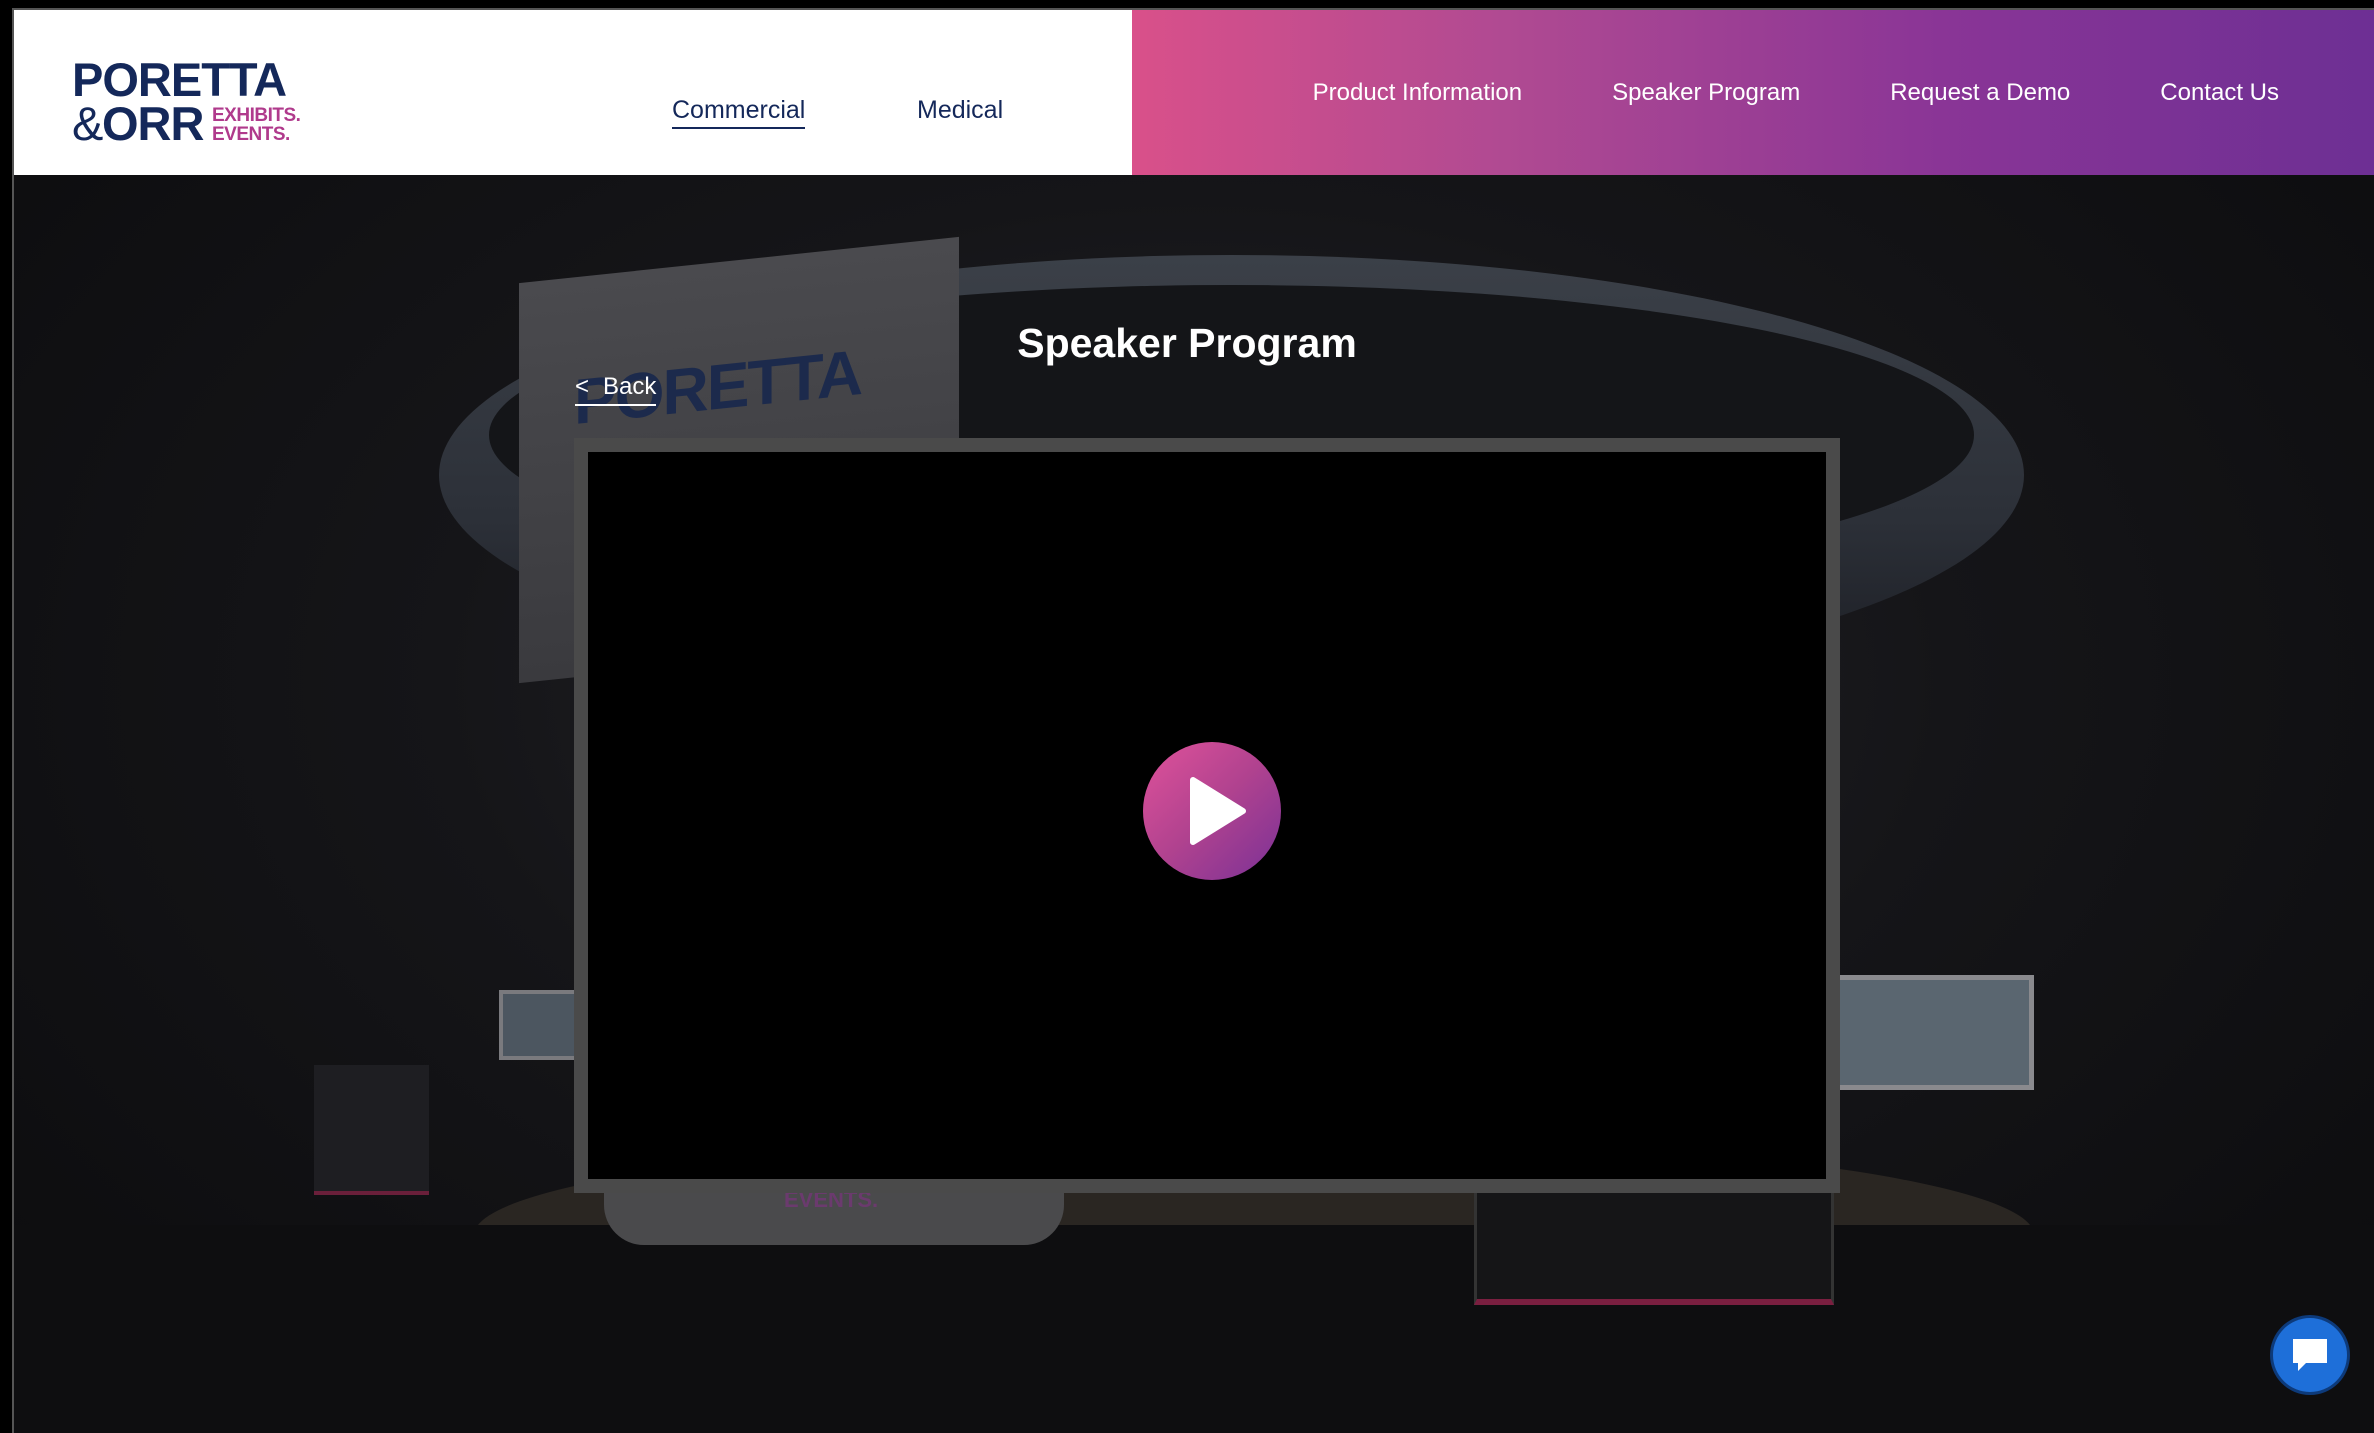 This screenshot has height=1433, width=2374. I want to click on logo-exhibits-events: EXHIBITS. EVENTS., so click(256, 125).